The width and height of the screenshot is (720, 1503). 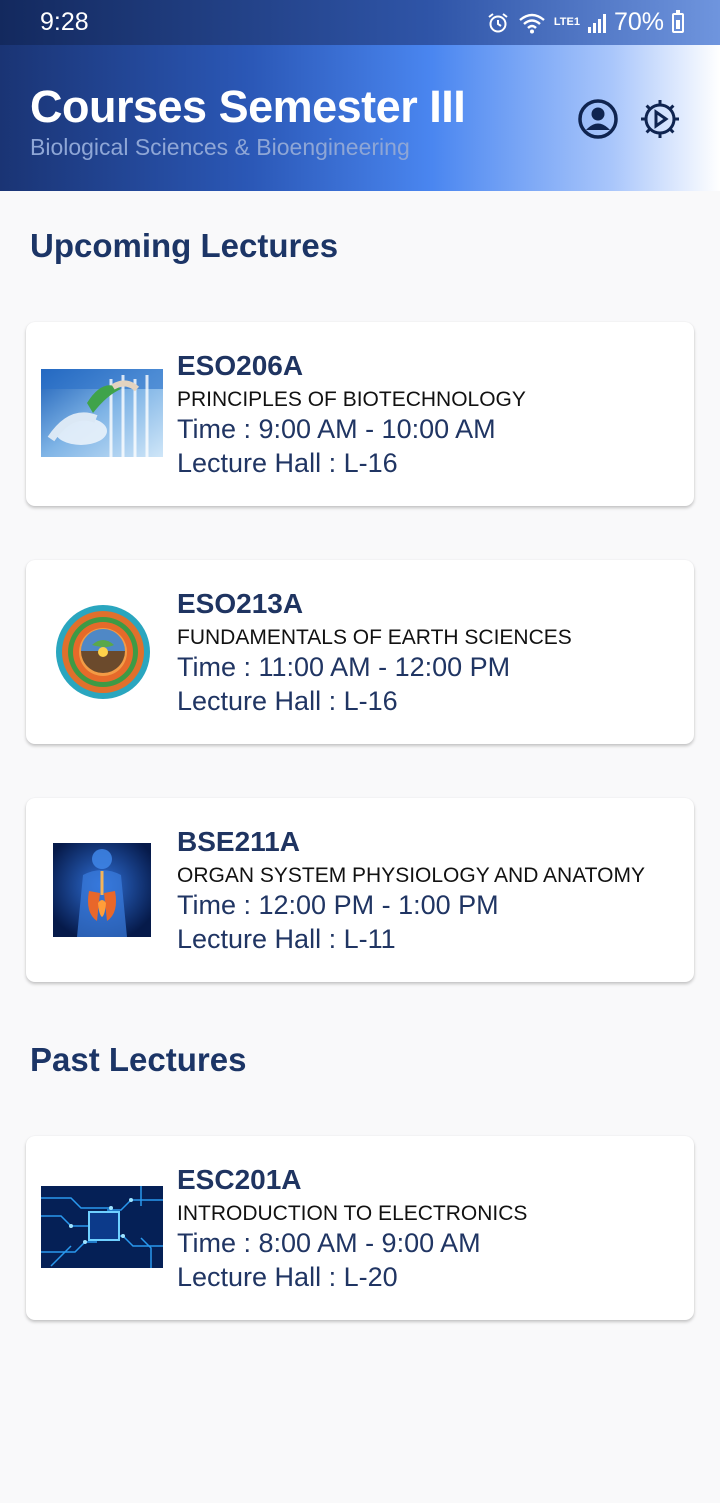 What do you see at coordinates (184, 245) in the screenshot?
I see `section-title-upcoming: Upcoming Lectures` at bounding box center [184, 245].